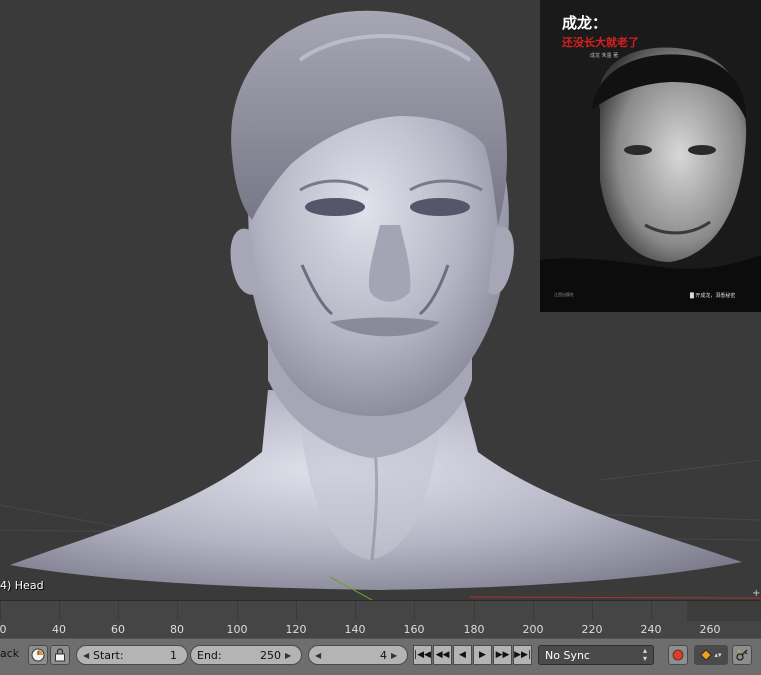  Describe the element at coordinates (270, 655) in the screenshot. I see `end-frame-value: 250` at that location.